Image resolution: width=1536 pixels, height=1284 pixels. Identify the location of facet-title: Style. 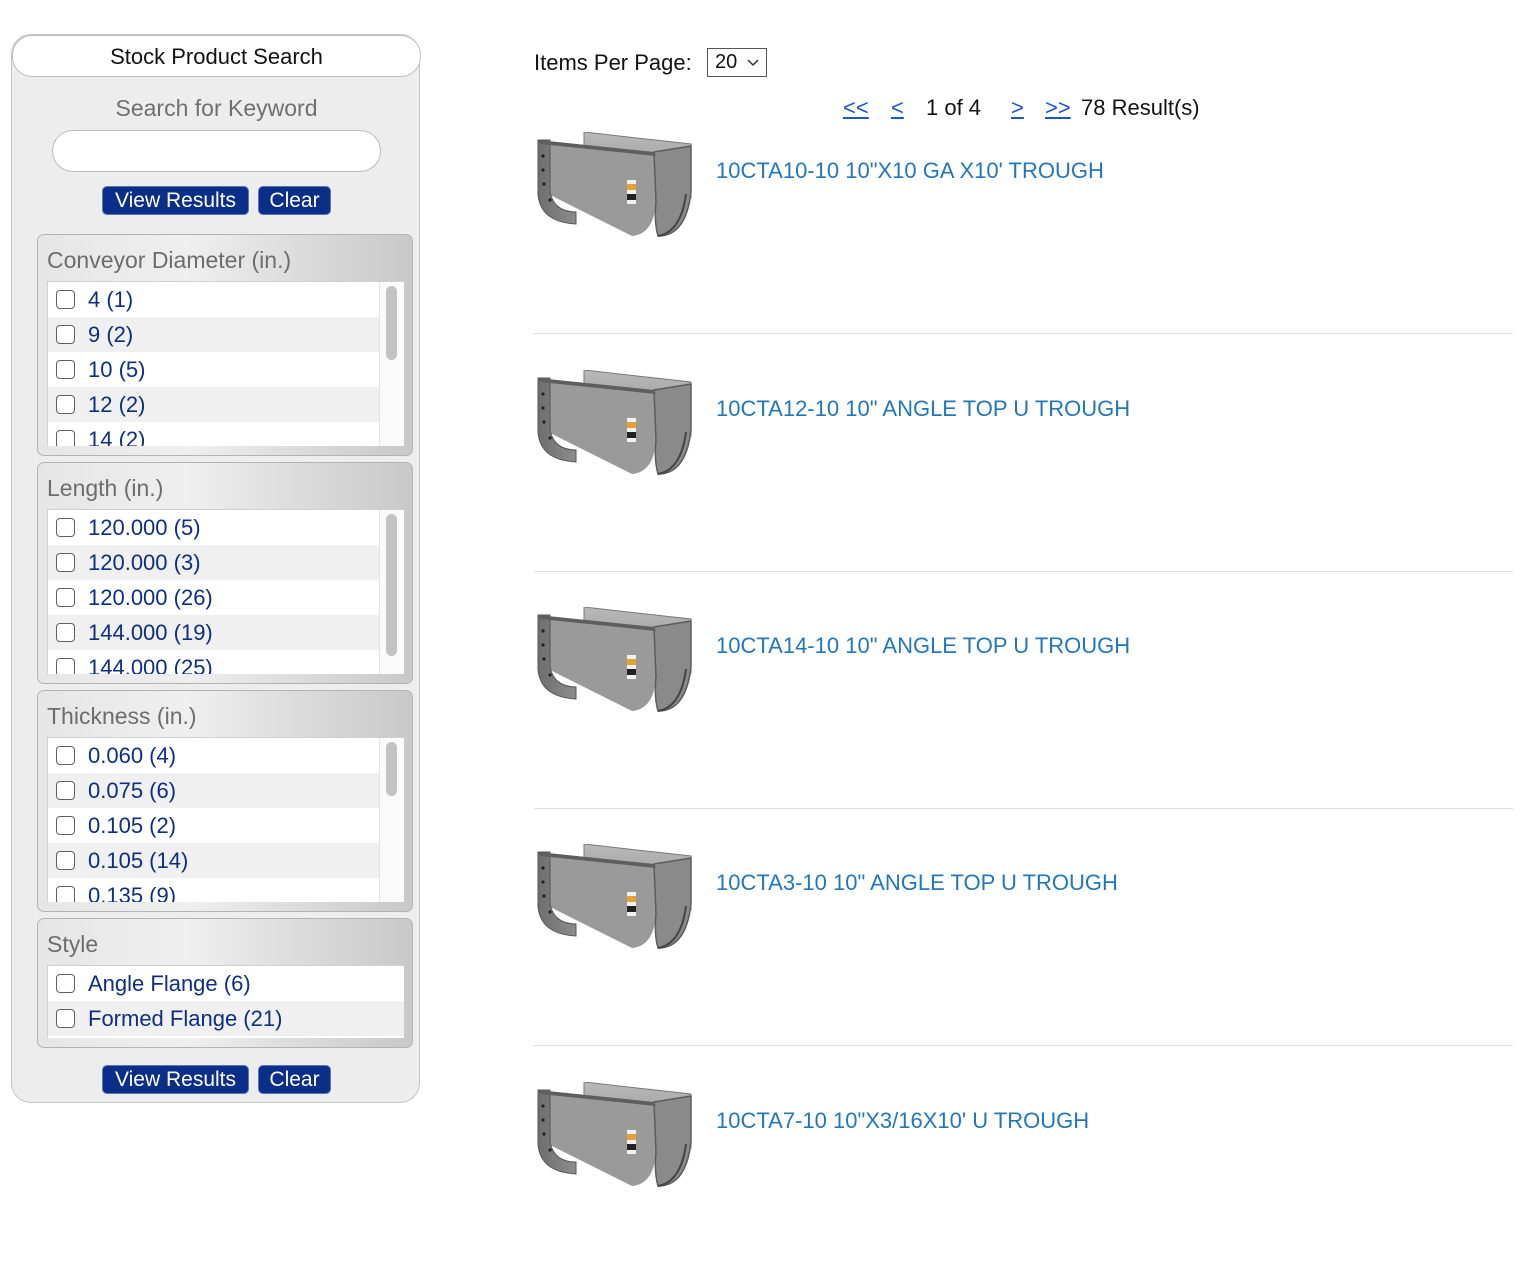
(73, 944).